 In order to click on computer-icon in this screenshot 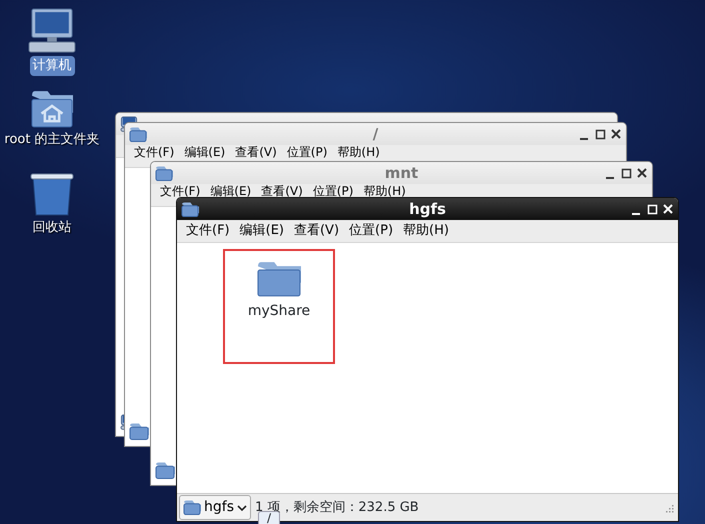, I will do `click(52, 31)`.